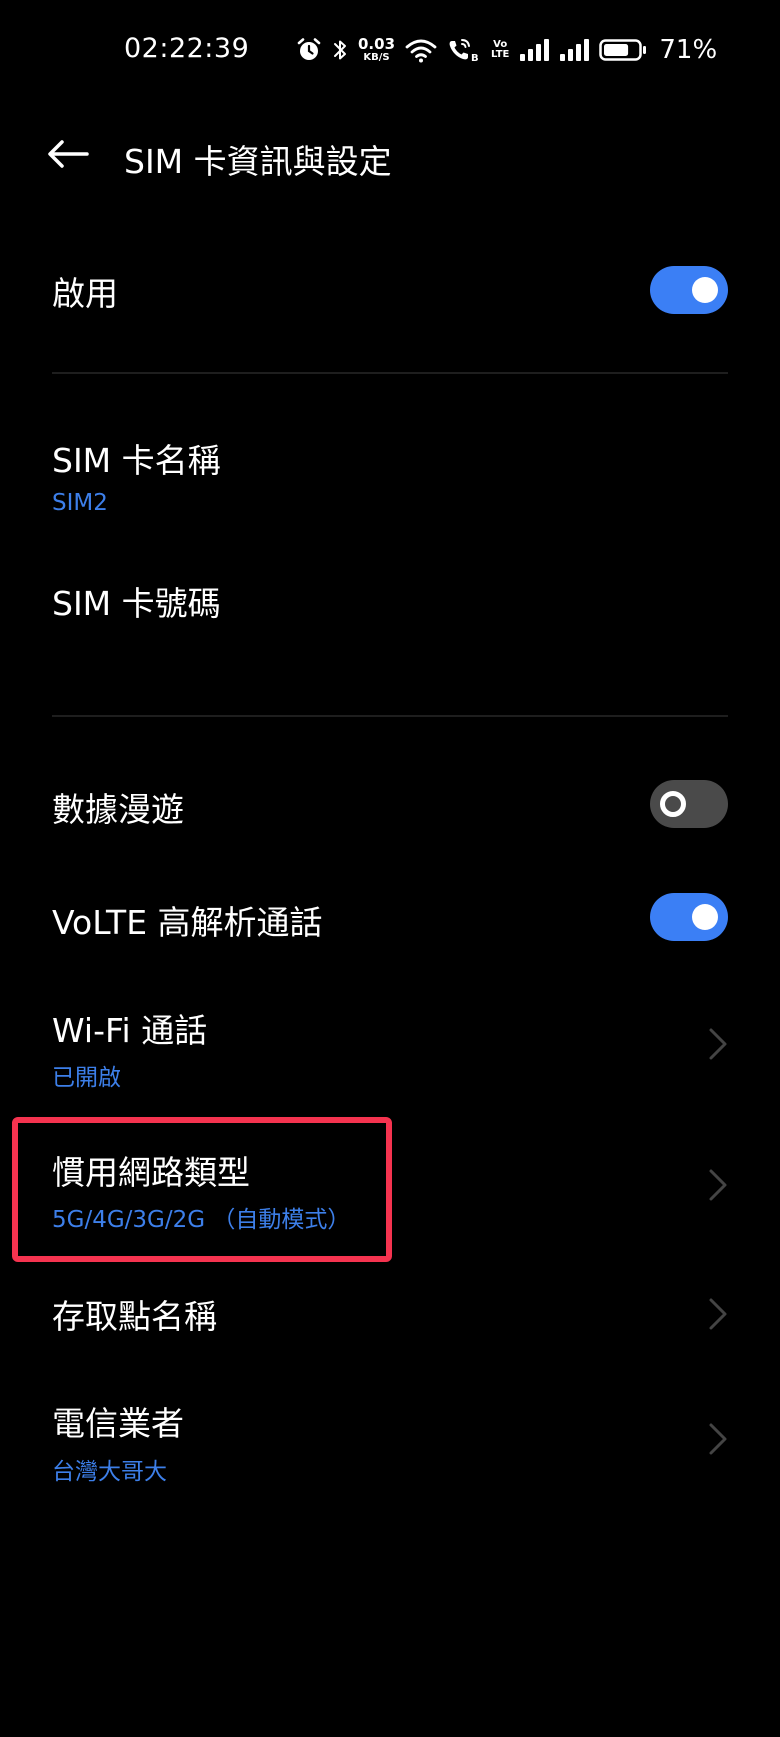  I want to click on sim-number-row: SIM 卡號碼, so click(390, 610).